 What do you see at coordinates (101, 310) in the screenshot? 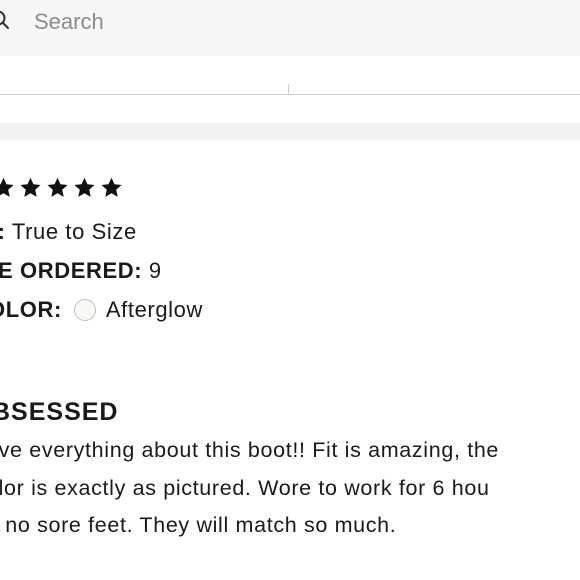
I see `color-row: OLOR: Afterglow` at bounding box center [101, 310].